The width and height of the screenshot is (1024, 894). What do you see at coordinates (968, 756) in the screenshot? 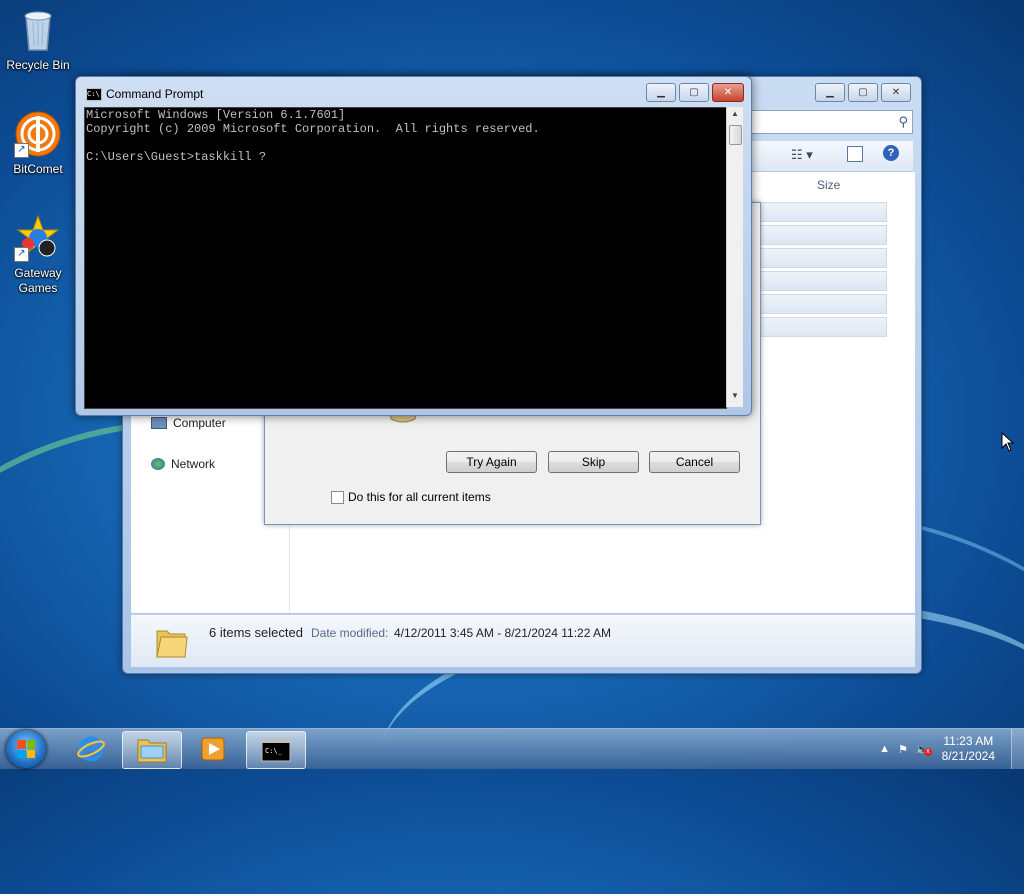
I see `clock-date: 8/21/2024` at bounding box center [968, 756].